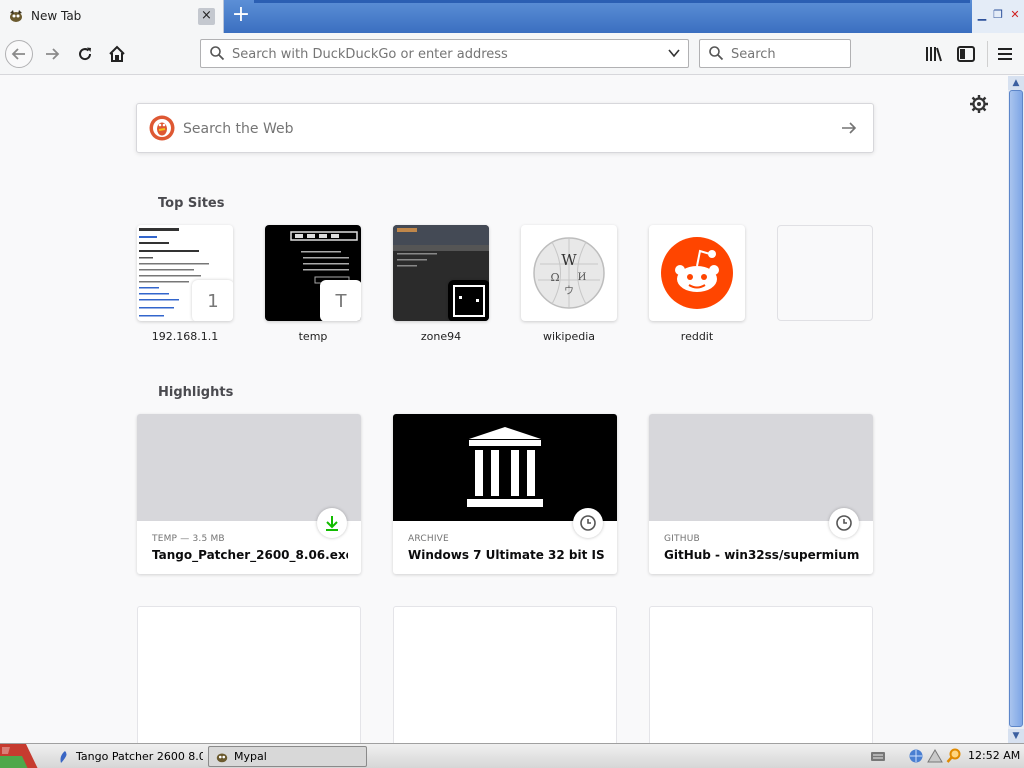 Image resolution: width=1024 pixels, height=768 pixels. I want to click on download-icon, so click(332, 523).